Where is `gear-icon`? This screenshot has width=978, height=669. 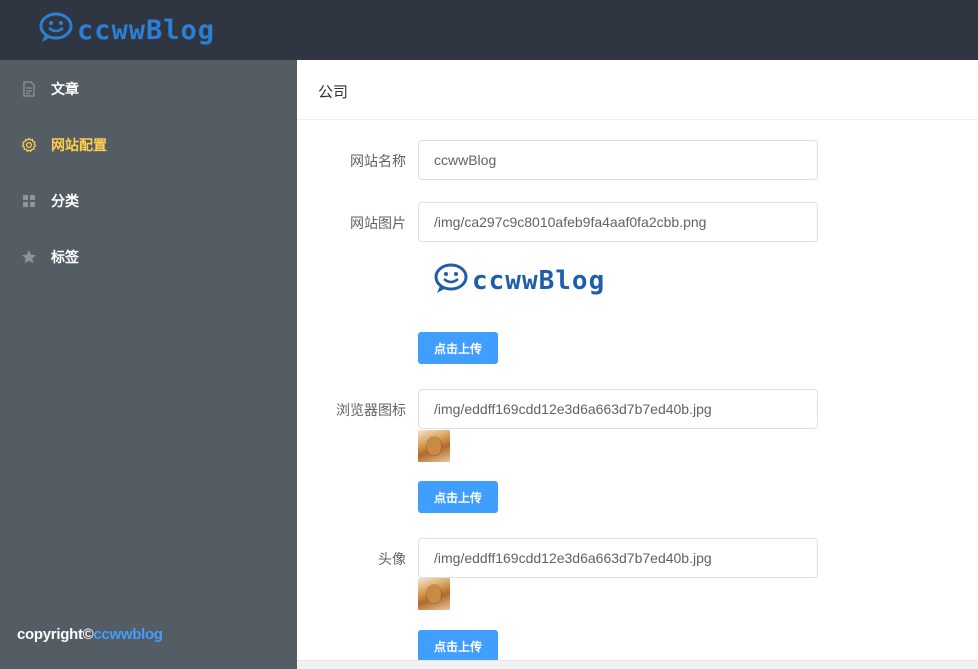 gear-icon is located at coordinates (29, 144).